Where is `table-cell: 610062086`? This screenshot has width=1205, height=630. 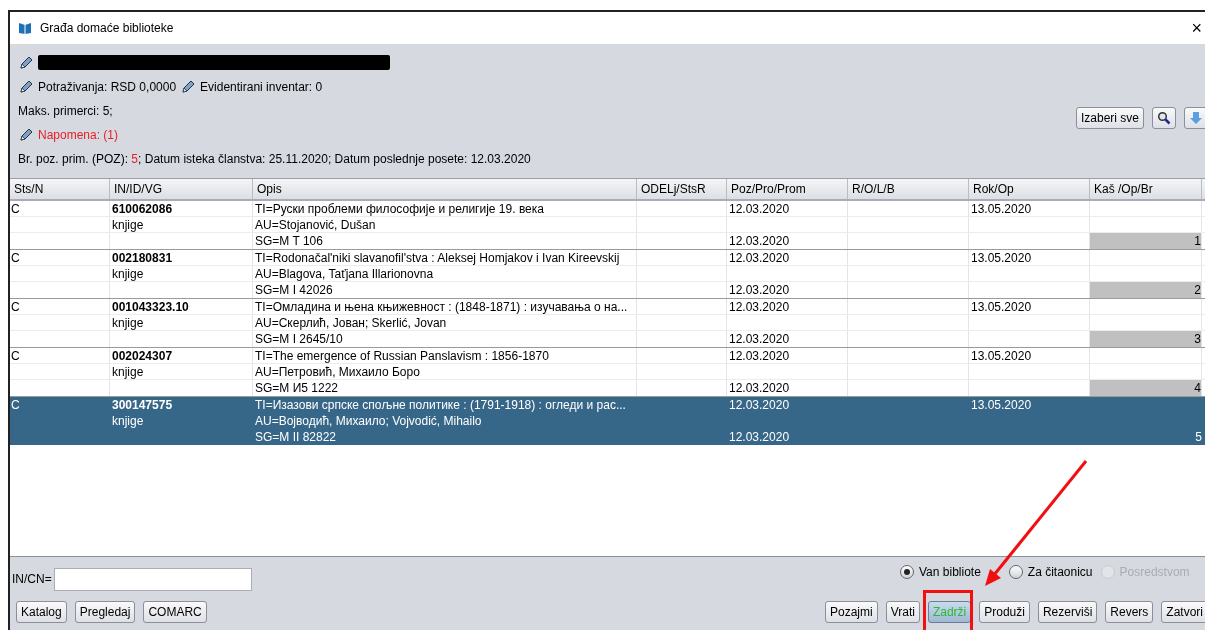 table-cell: 610062086 is located at coordinates (181, 208).